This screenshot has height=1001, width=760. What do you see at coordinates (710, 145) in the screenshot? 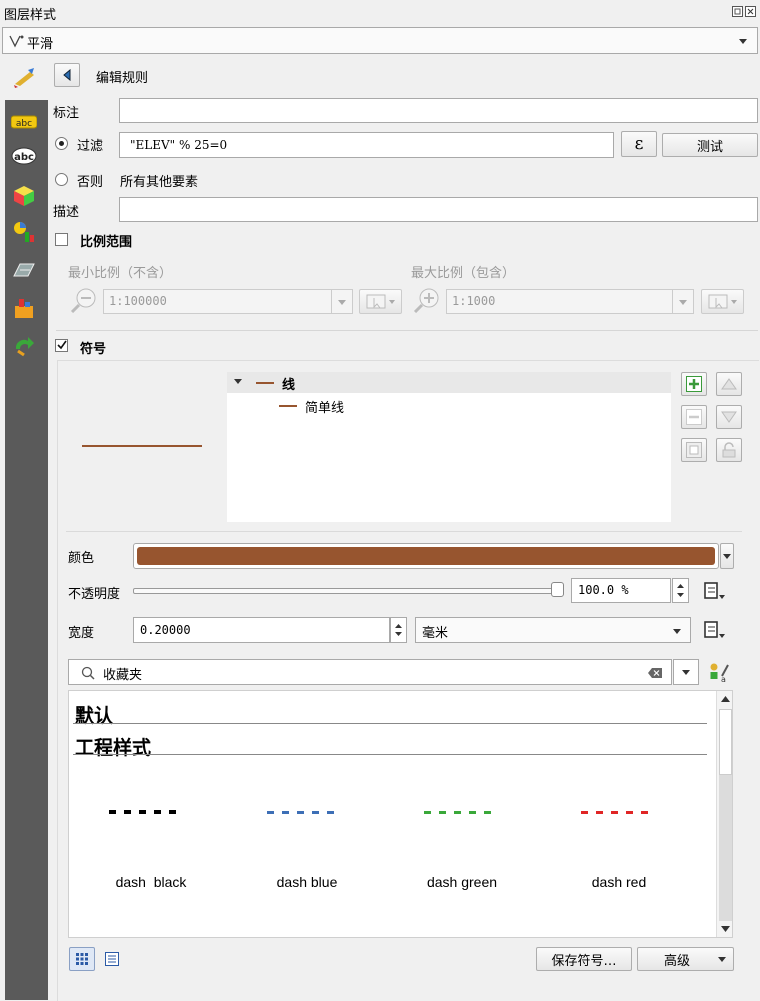
I see `test-button: 测试` at bounding box center [710, 145].